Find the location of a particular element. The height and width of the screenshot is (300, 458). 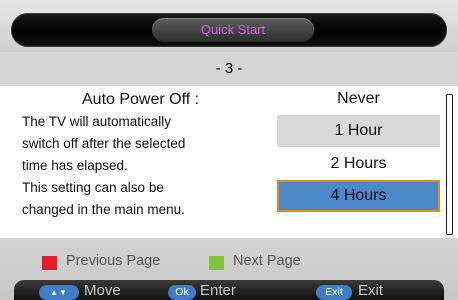

description-line: This setting can also be is located at coordinates (93, 187).